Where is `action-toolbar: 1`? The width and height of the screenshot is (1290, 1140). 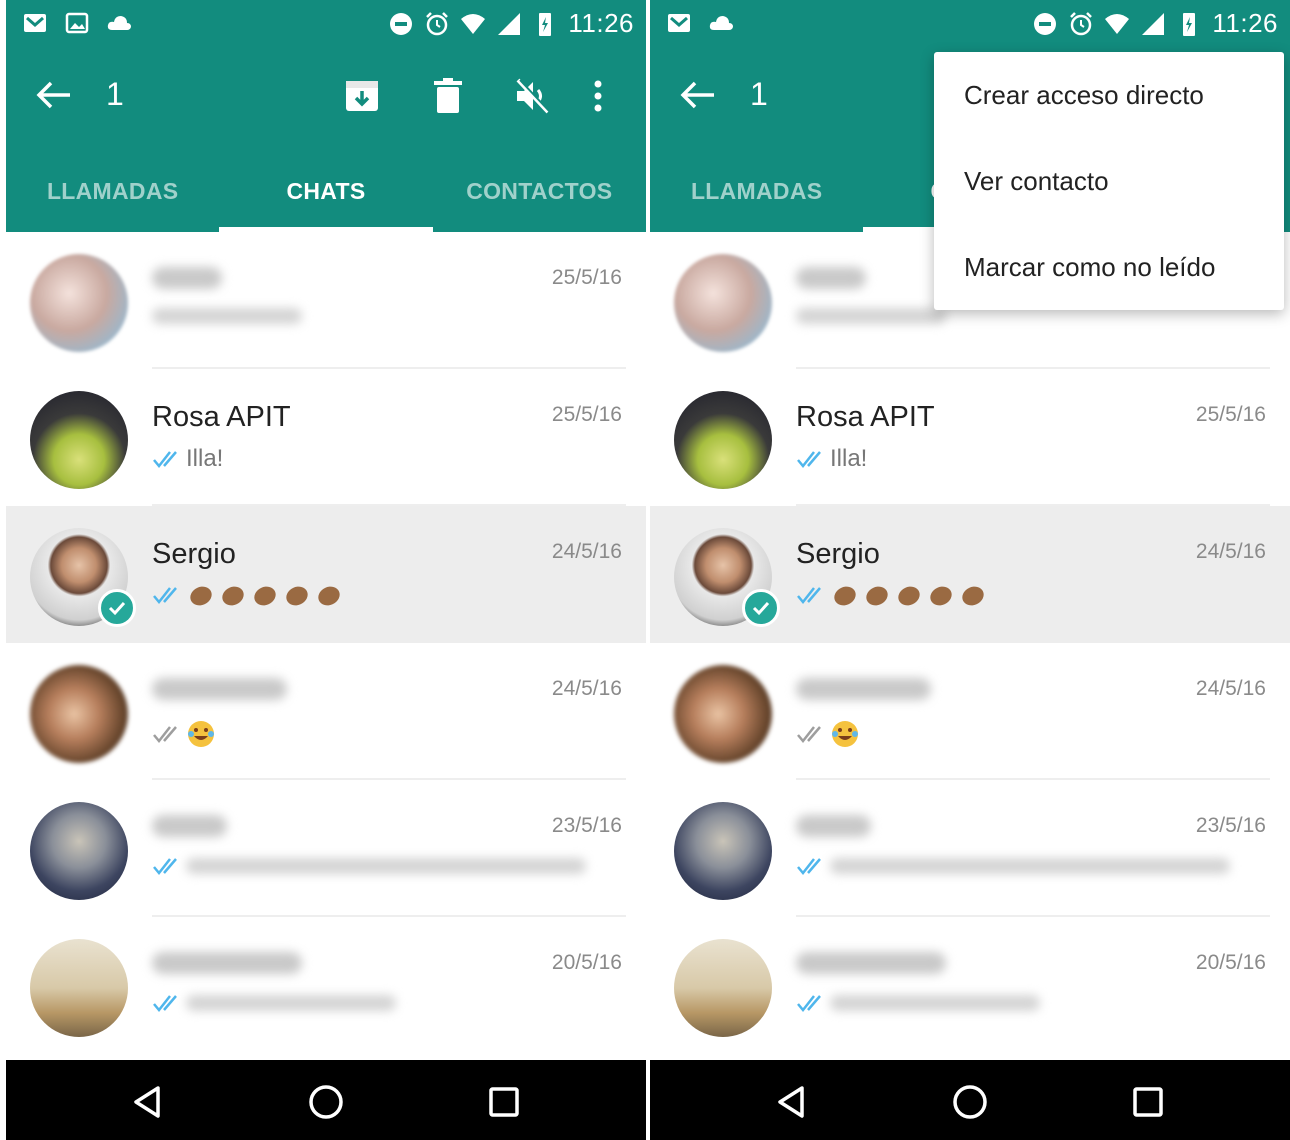
action-toolbar: 1 is located at coordinates (326, 96).